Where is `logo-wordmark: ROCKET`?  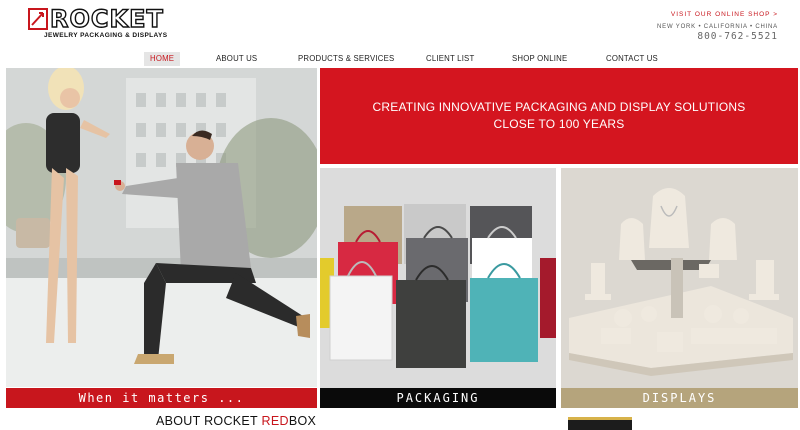 logo-wordmark: ROCKET is located at coordinates (106, 18).